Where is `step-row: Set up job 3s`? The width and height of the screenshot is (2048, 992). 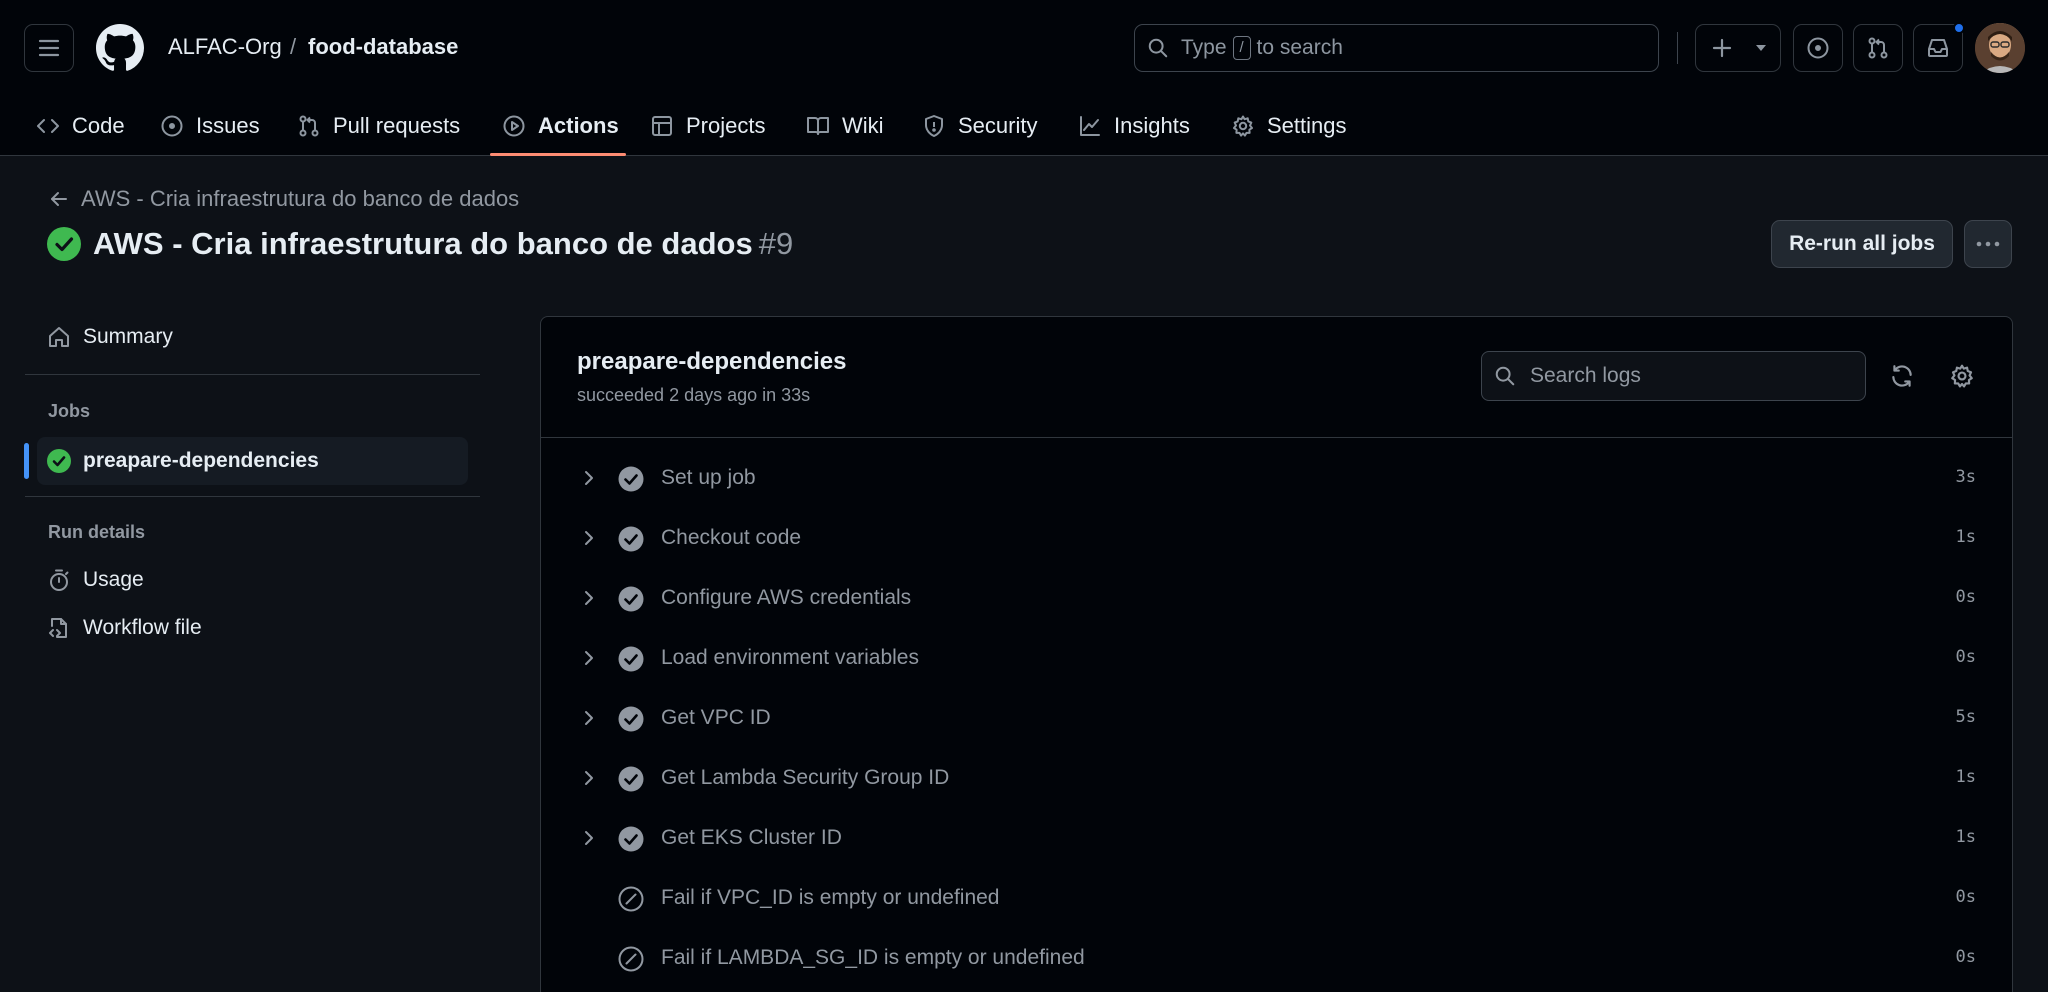
step-row: Set up job 3s is located at coordinates (1276, 478).